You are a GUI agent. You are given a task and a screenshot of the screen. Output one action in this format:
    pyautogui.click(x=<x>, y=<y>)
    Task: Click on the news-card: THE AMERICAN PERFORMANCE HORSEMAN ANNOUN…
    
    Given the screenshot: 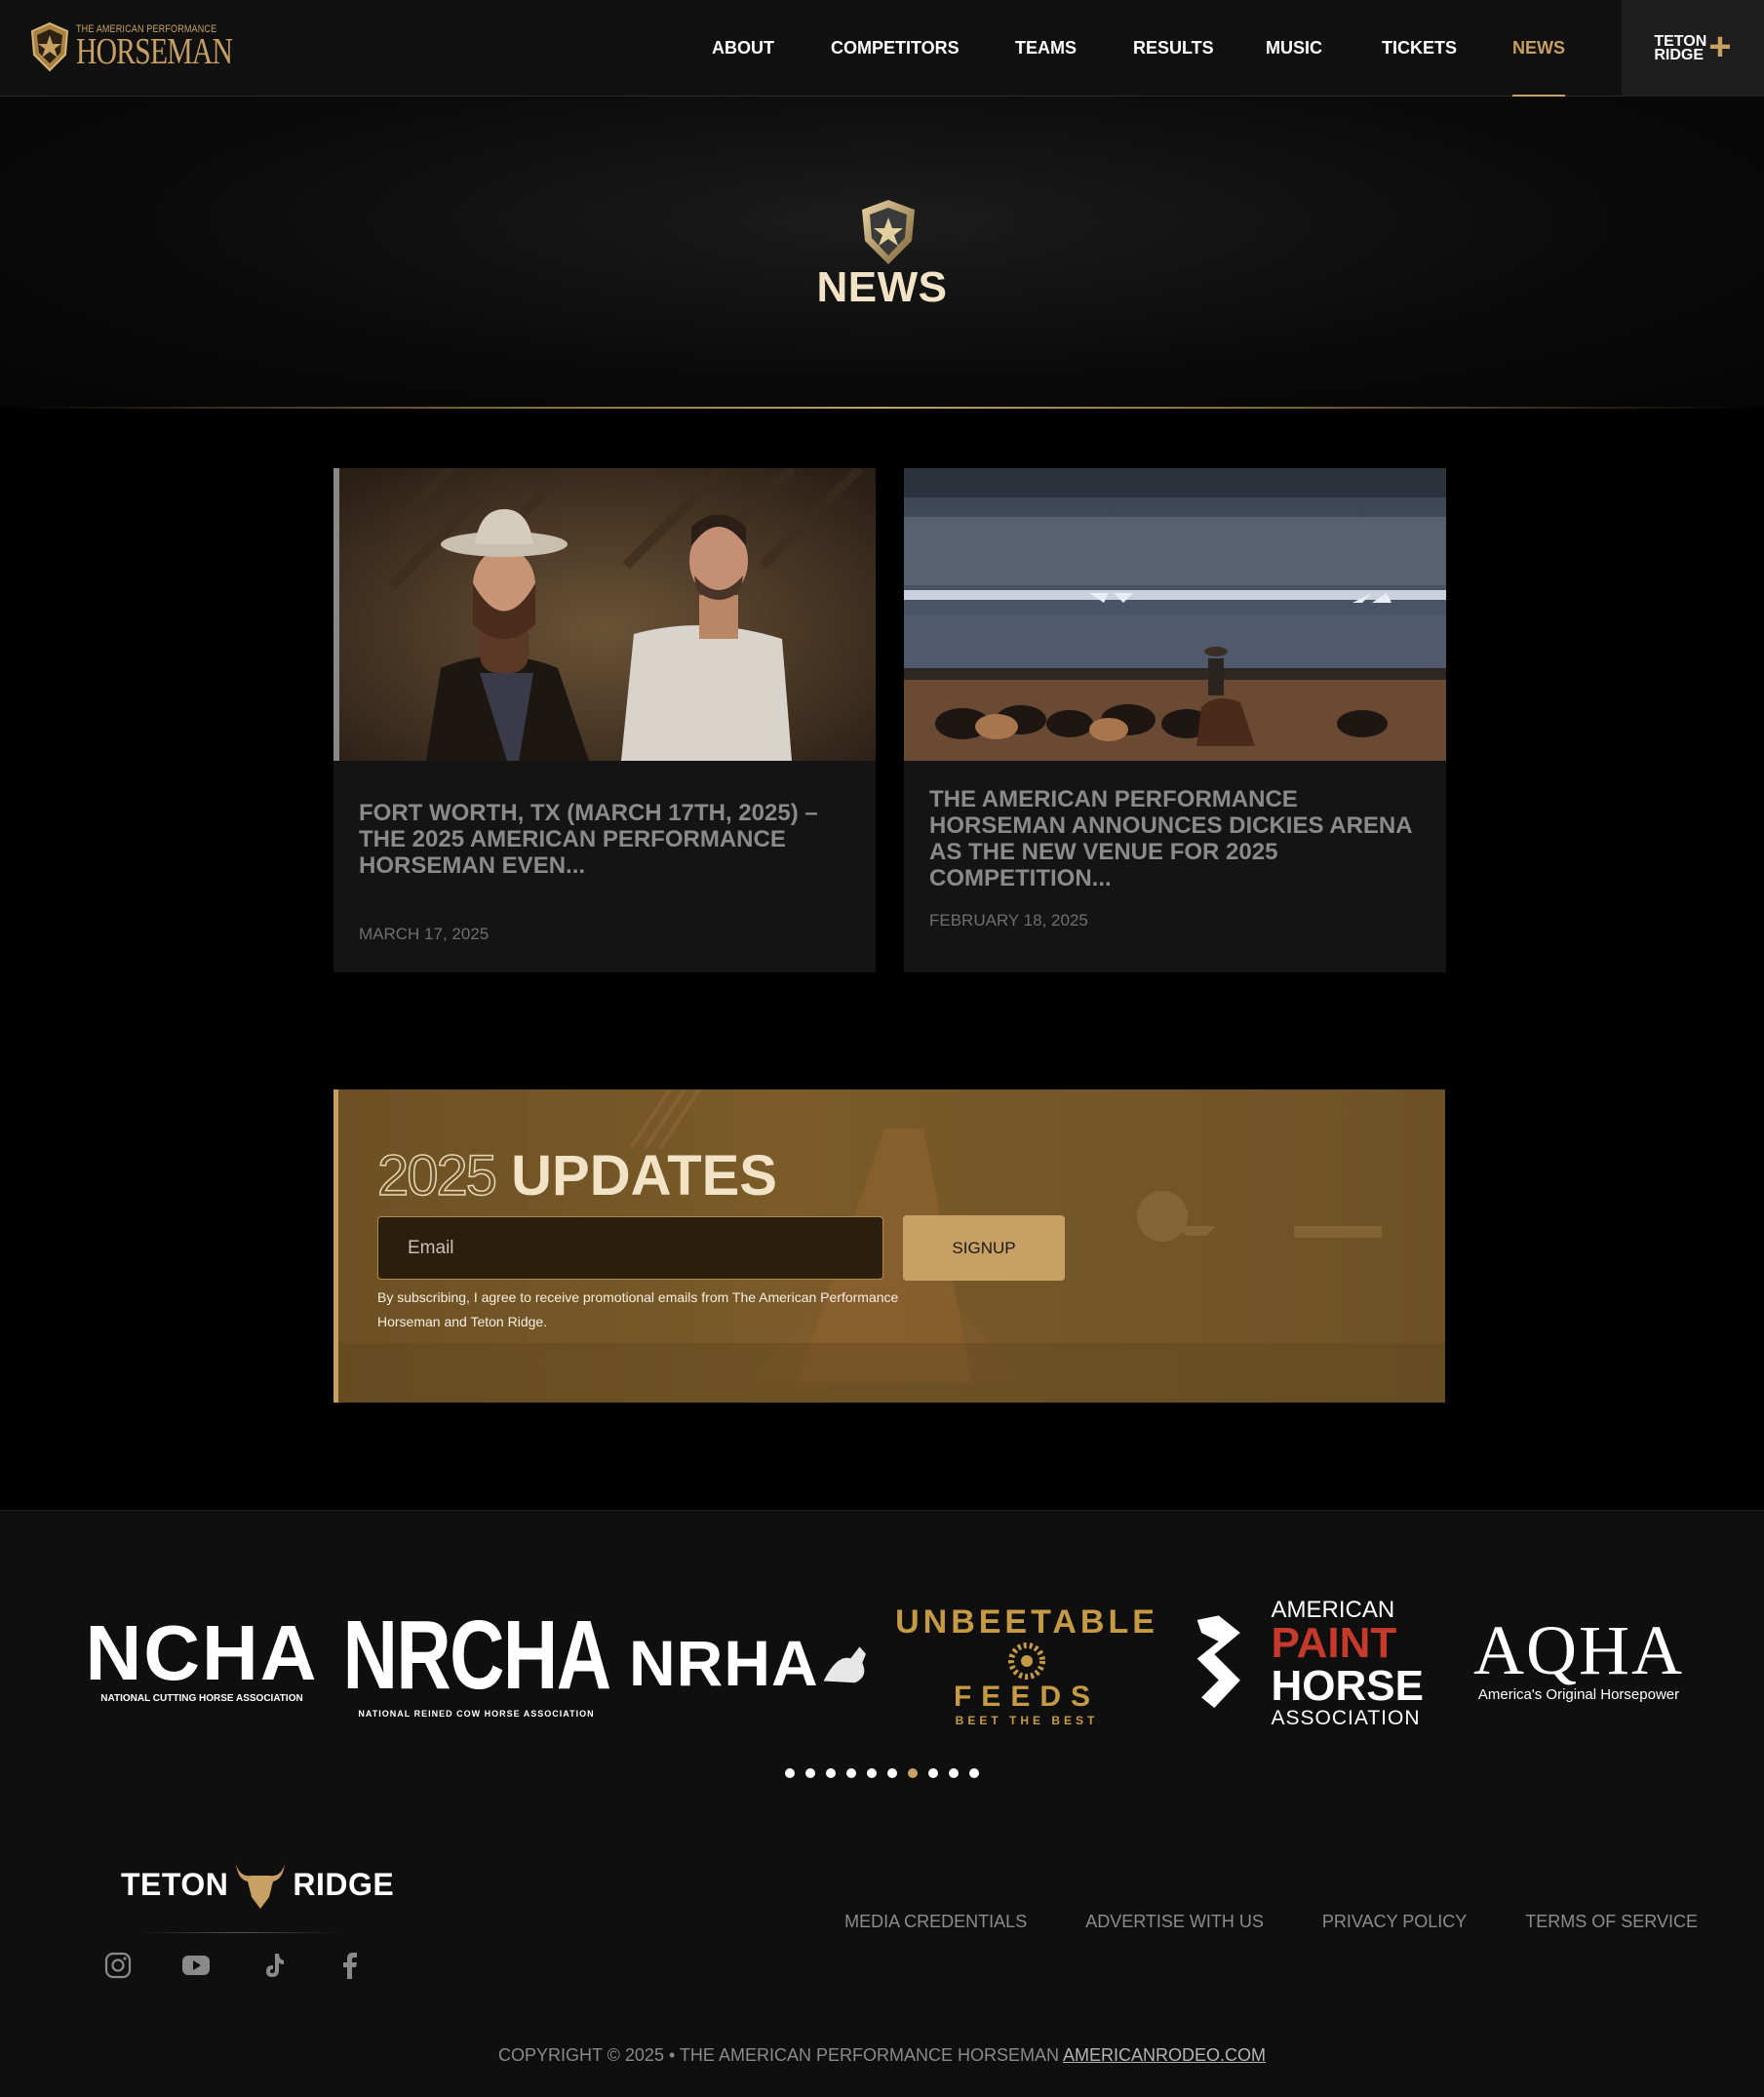 What is the action you would take?
    pyautogui.click(x=1175, y=720)
    